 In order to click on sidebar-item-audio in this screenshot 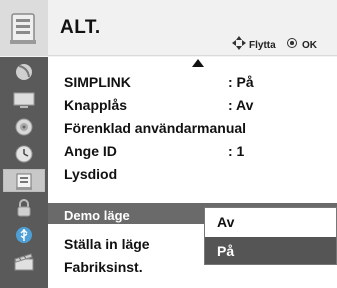, I will do `click(24, 126)`.